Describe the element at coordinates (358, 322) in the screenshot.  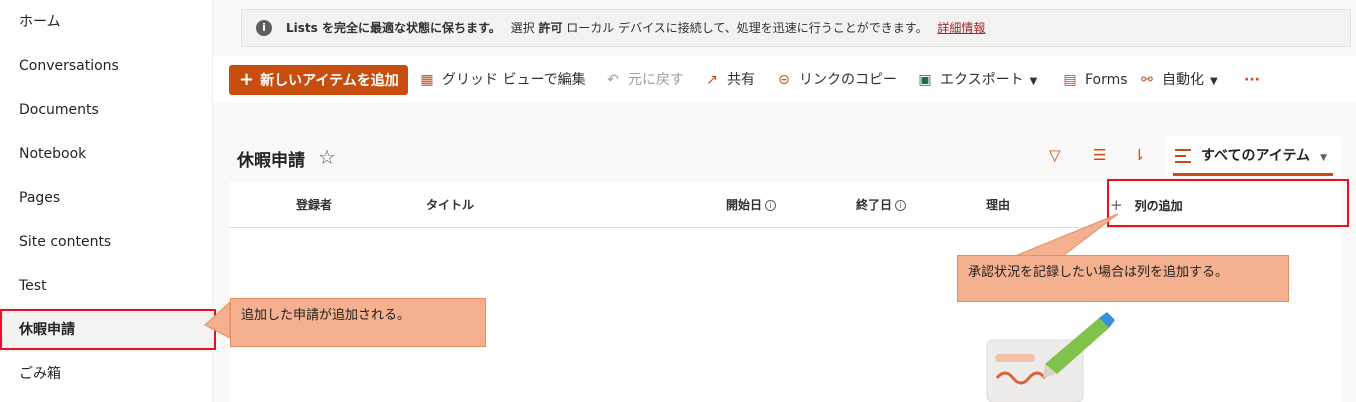
I see `callout-sidebar-note: 追加した申請が追加される。` at that location.